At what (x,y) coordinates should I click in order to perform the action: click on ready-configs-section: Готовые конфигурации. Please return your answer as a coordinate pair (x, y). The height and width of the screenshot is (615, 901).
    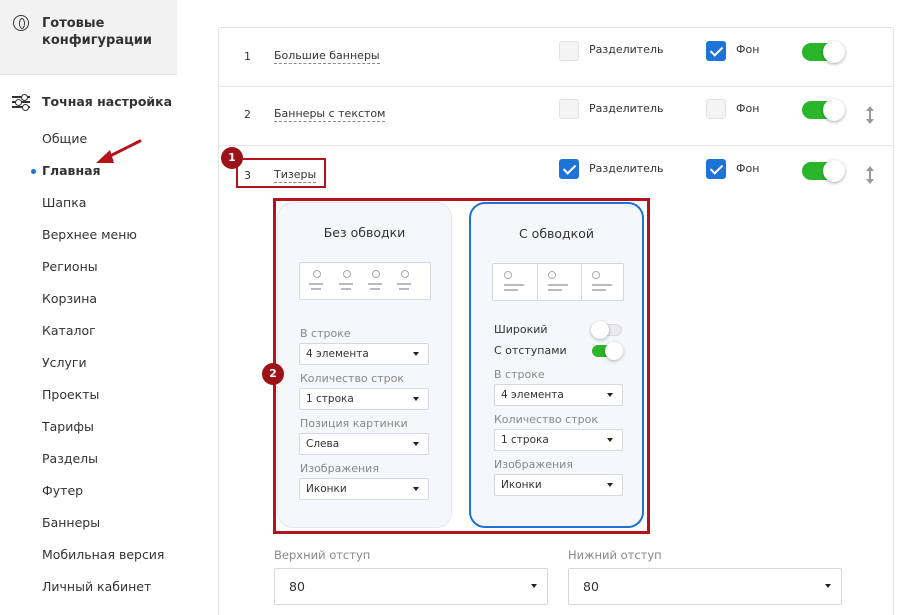
    Looking at the image, I should click on (88, 37).